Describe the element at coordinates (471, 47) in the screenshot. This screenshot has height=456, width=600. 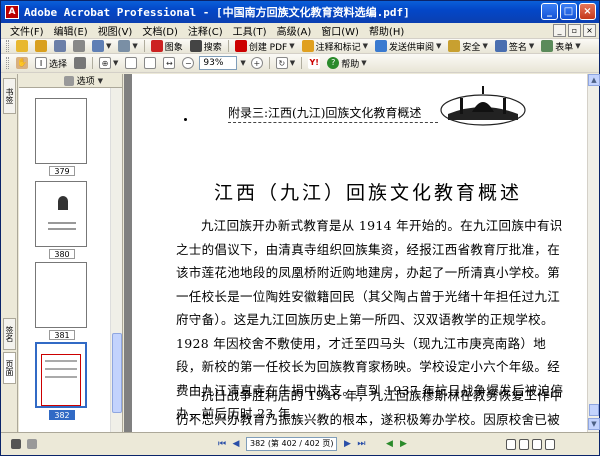
I see `secure-label: 安全` at that location.